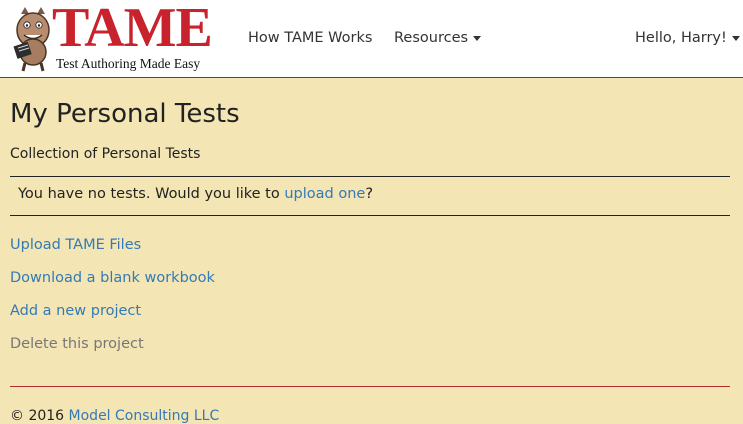 The height and width of the screenshot is (424, 743). Describe the element at coordinates (132, 29) in the screenshot. I see `brand-name: TAME` at that location.